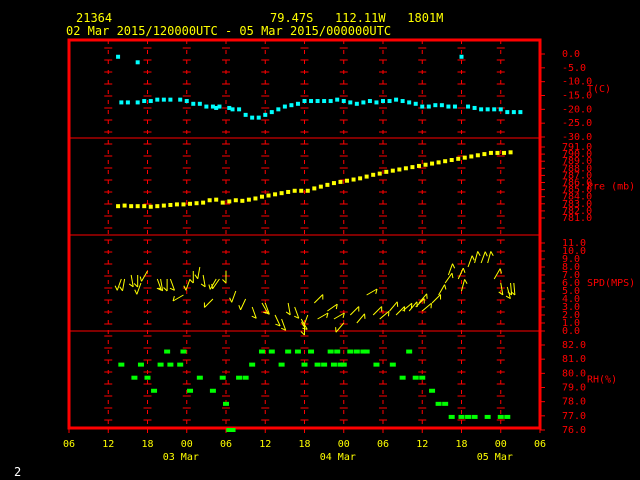  Describe the element at coordinates (148, 444) in the screenshot. I see `x-tick-label: 18` at that location.